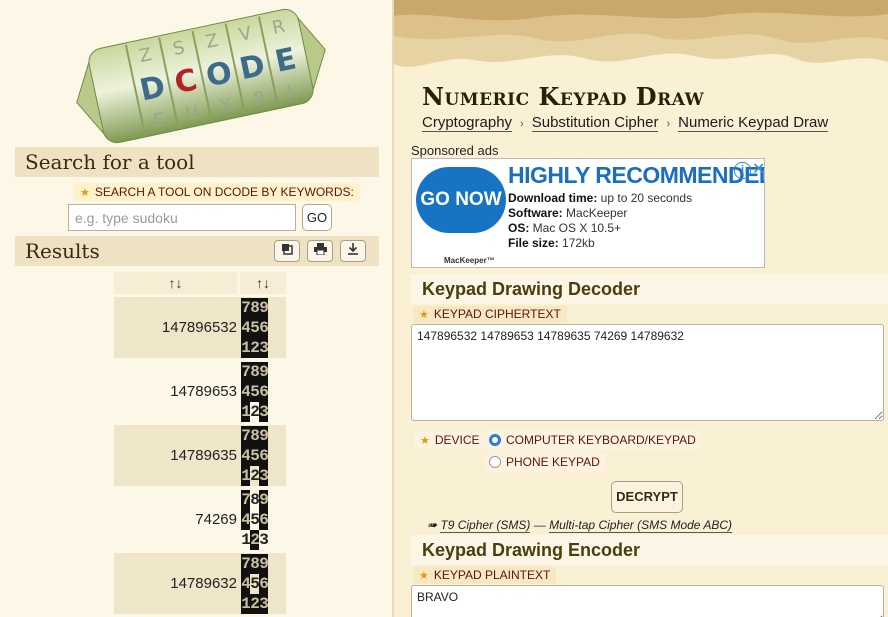 The width and height of the screenshot is (888, 617). Describe the element at coordinates (224, 192) in the screenshot. I see `search-label-text: SEARCH A TOOL ON DCODE BY KEYWORDS:` at that location.